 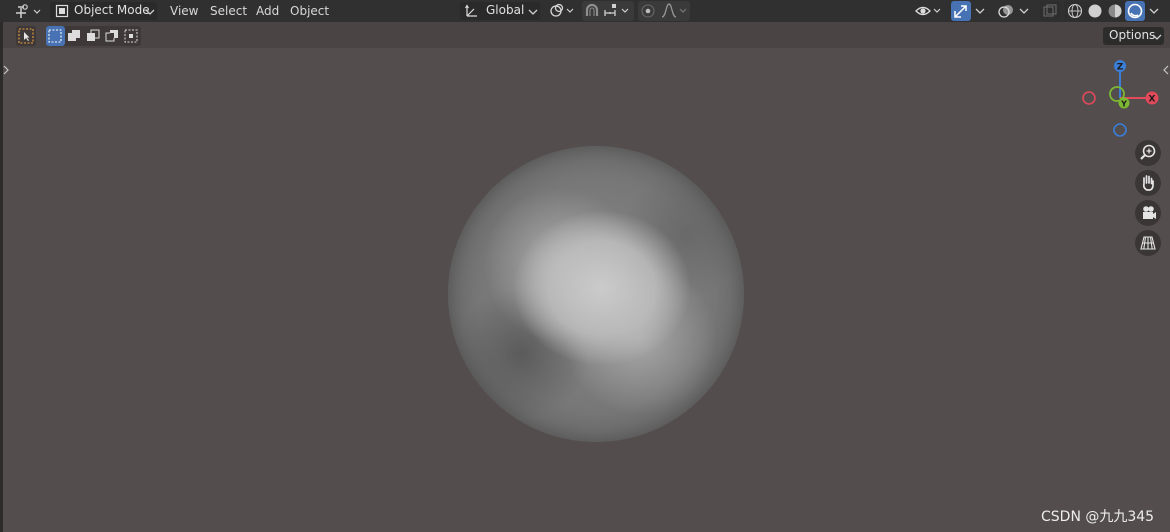 I want to click on menu-select: Select, so click(x=228, y=13).